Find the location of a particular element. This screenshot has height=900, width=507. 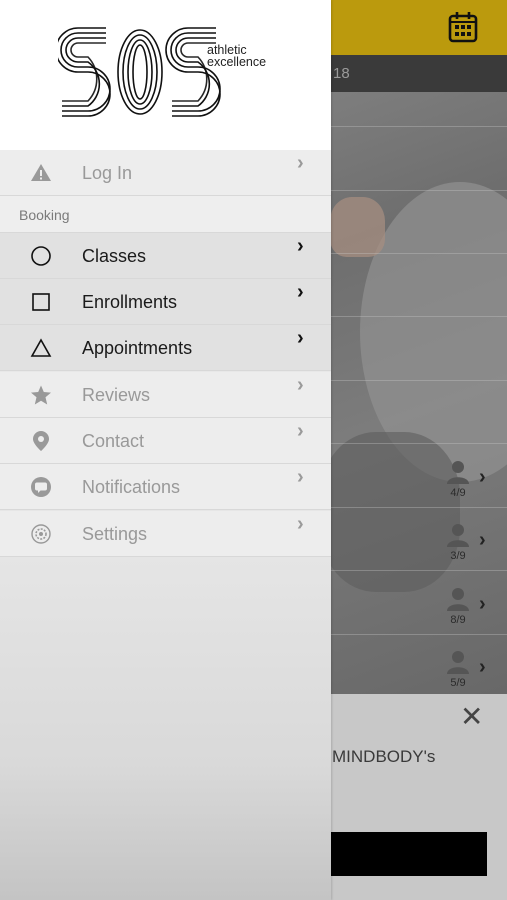

warning-icon is located at coordinates (41, 172).